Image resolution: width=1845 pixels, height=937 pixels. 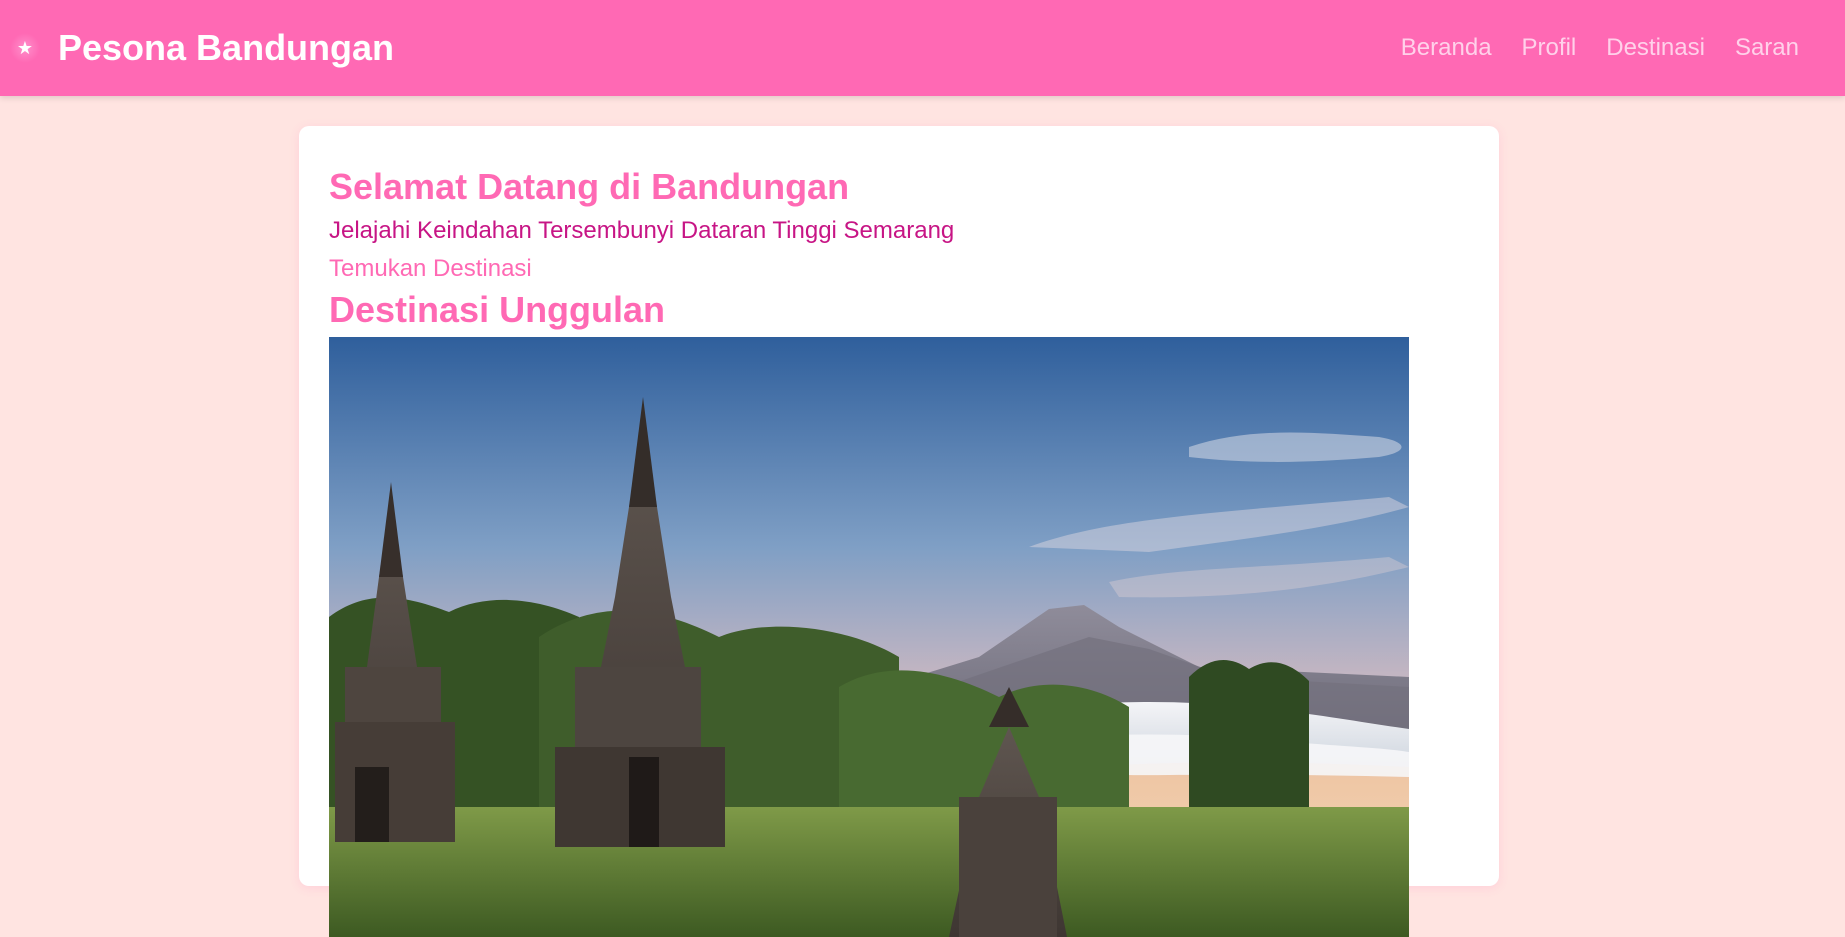 What do you see at coordinates (1600, 48) in the screenshot?
I see `nav-menu: Beranda Profil Destinasi Saran` at bounding box center [1600, 48].